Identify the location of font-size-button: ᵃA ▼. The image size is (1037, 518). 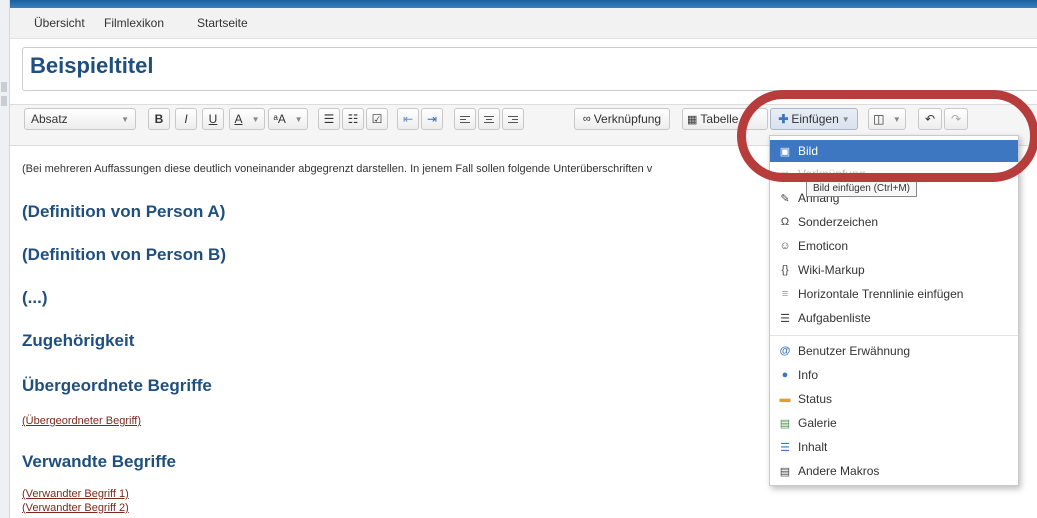
(288, 119).